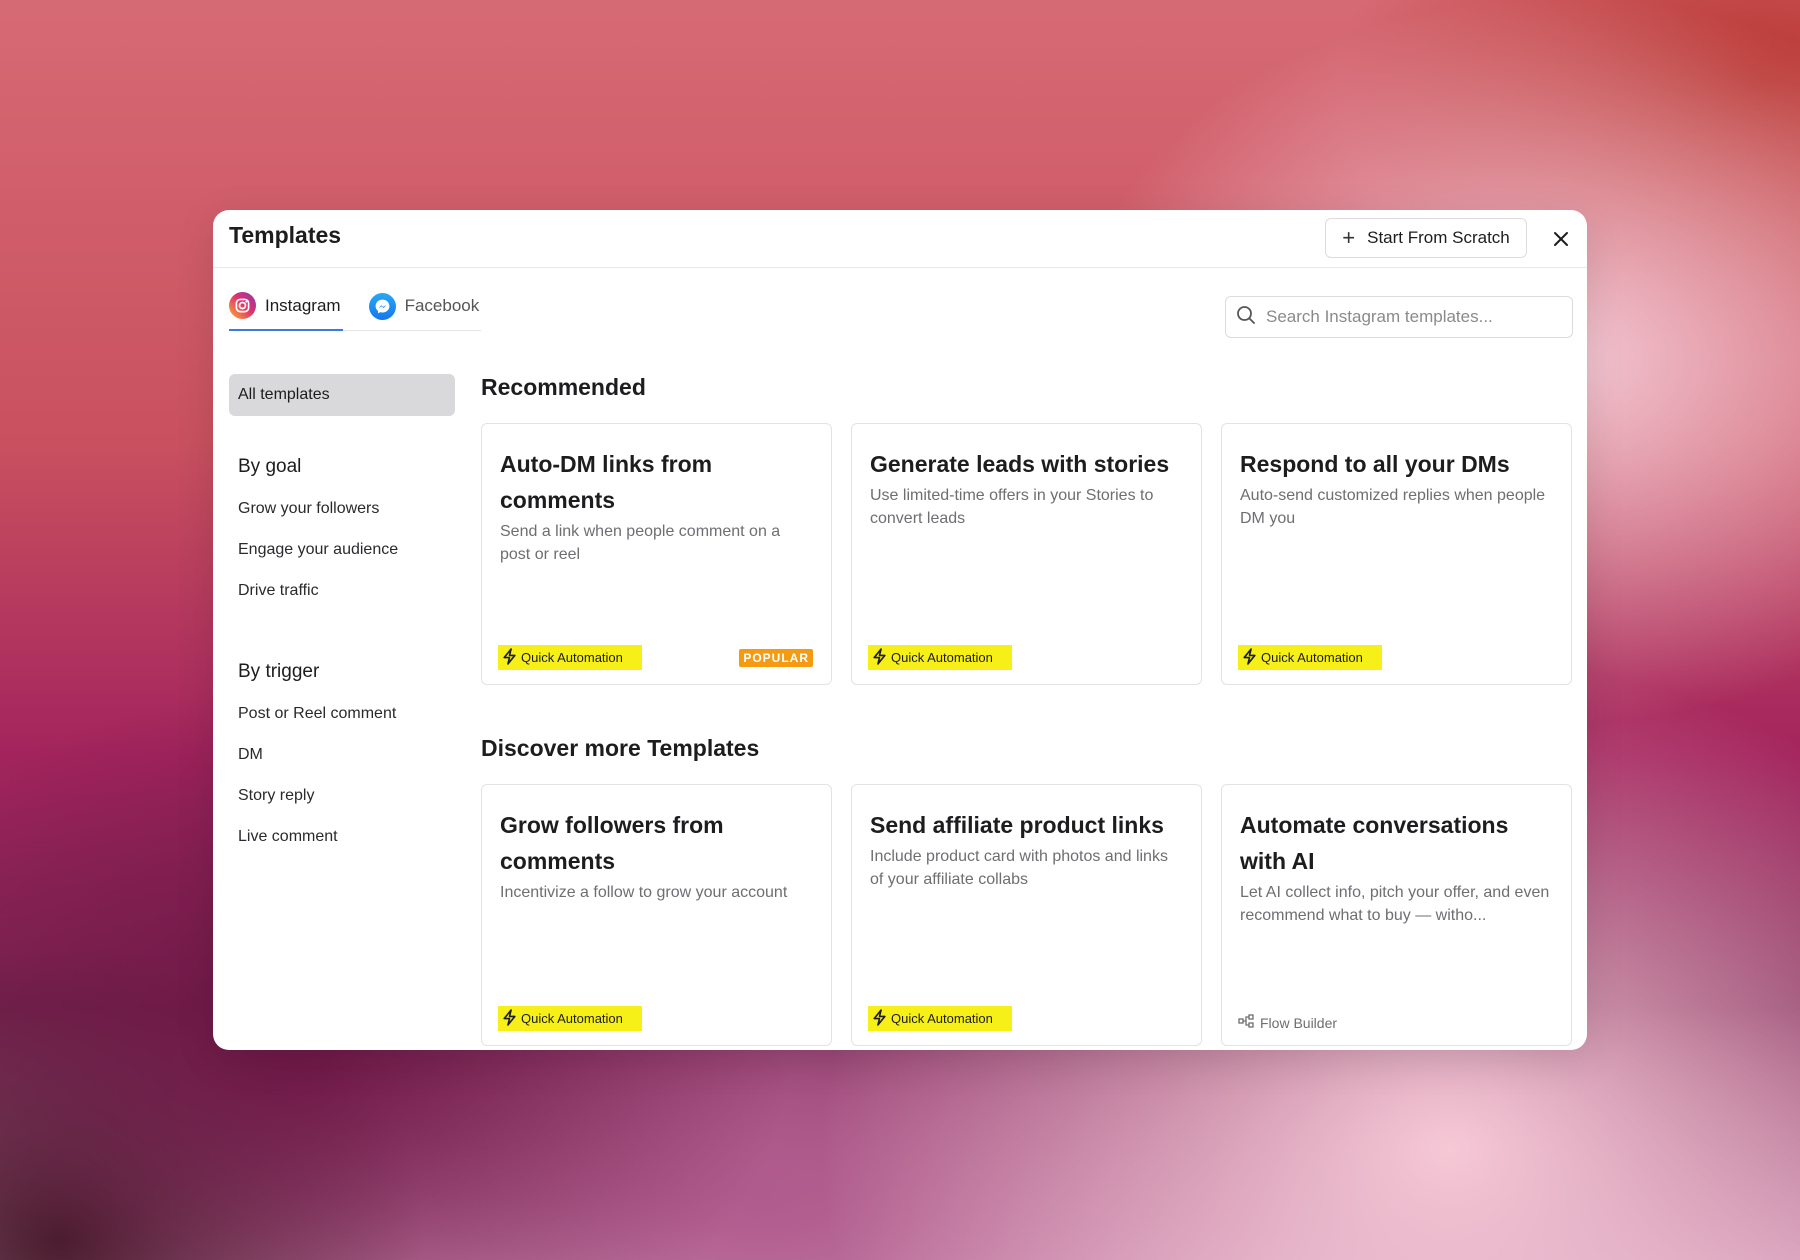 The image size is (1800, 1260). What do you see at coordinates (1299, 1022) in the screenshot?
I see `badge-label: Flow Builder` at bounding box center [1299, 1022].